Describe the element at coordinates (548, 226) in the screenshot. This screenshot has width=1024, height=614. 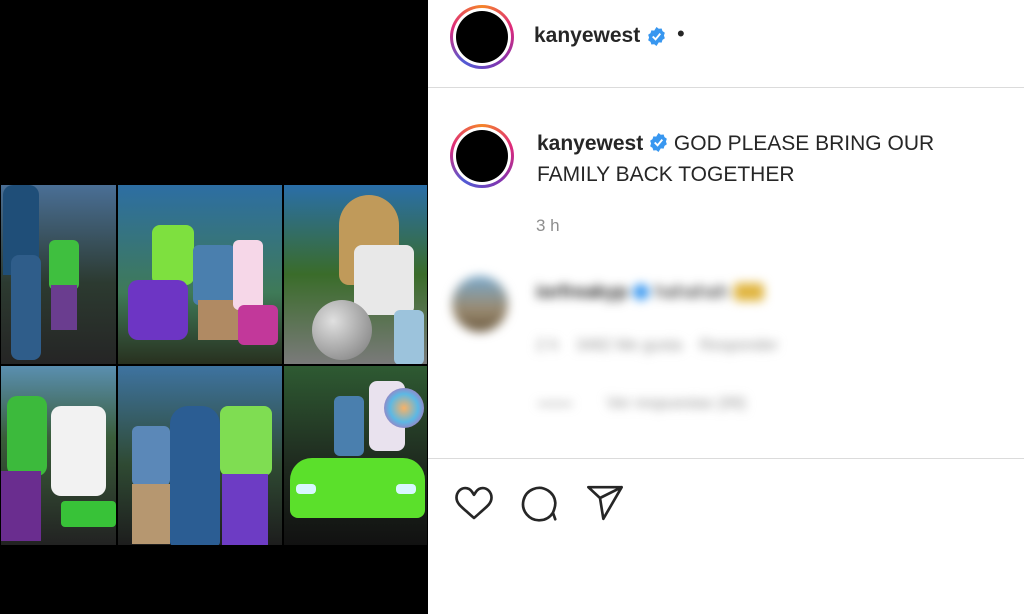
I see `post-time: 3 h` at that location.